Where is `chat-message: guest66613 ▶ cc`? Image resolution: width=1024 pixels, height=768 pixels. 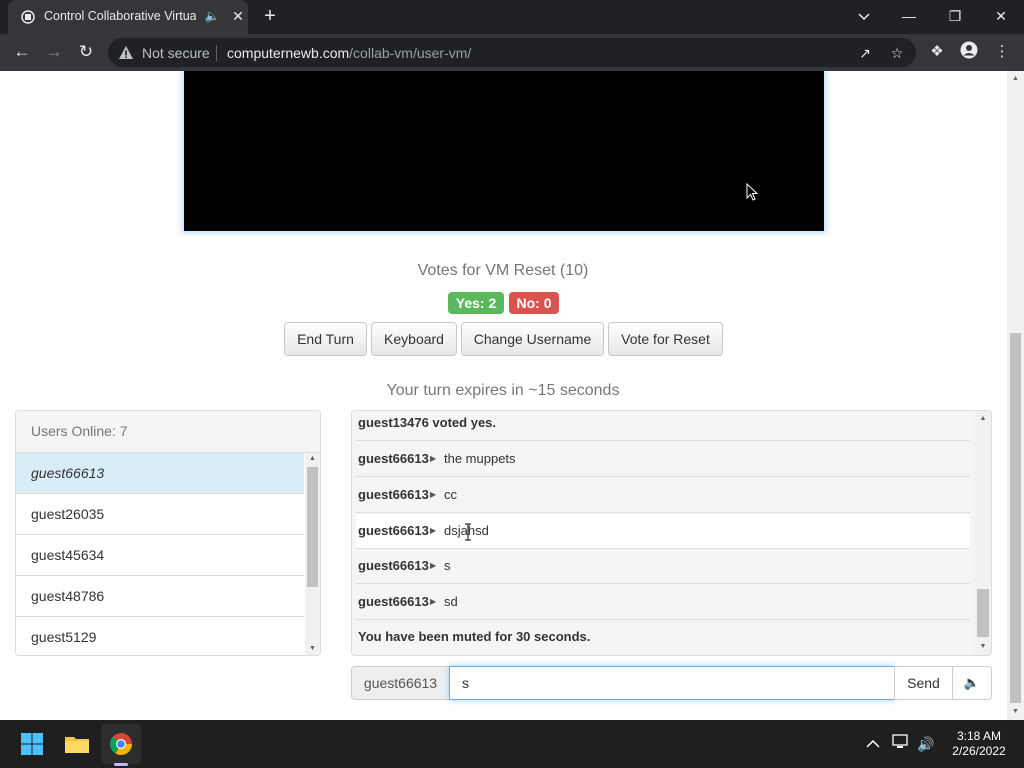 chat-message: guest66613 ▶ cc is located at coordinates (663, 495).